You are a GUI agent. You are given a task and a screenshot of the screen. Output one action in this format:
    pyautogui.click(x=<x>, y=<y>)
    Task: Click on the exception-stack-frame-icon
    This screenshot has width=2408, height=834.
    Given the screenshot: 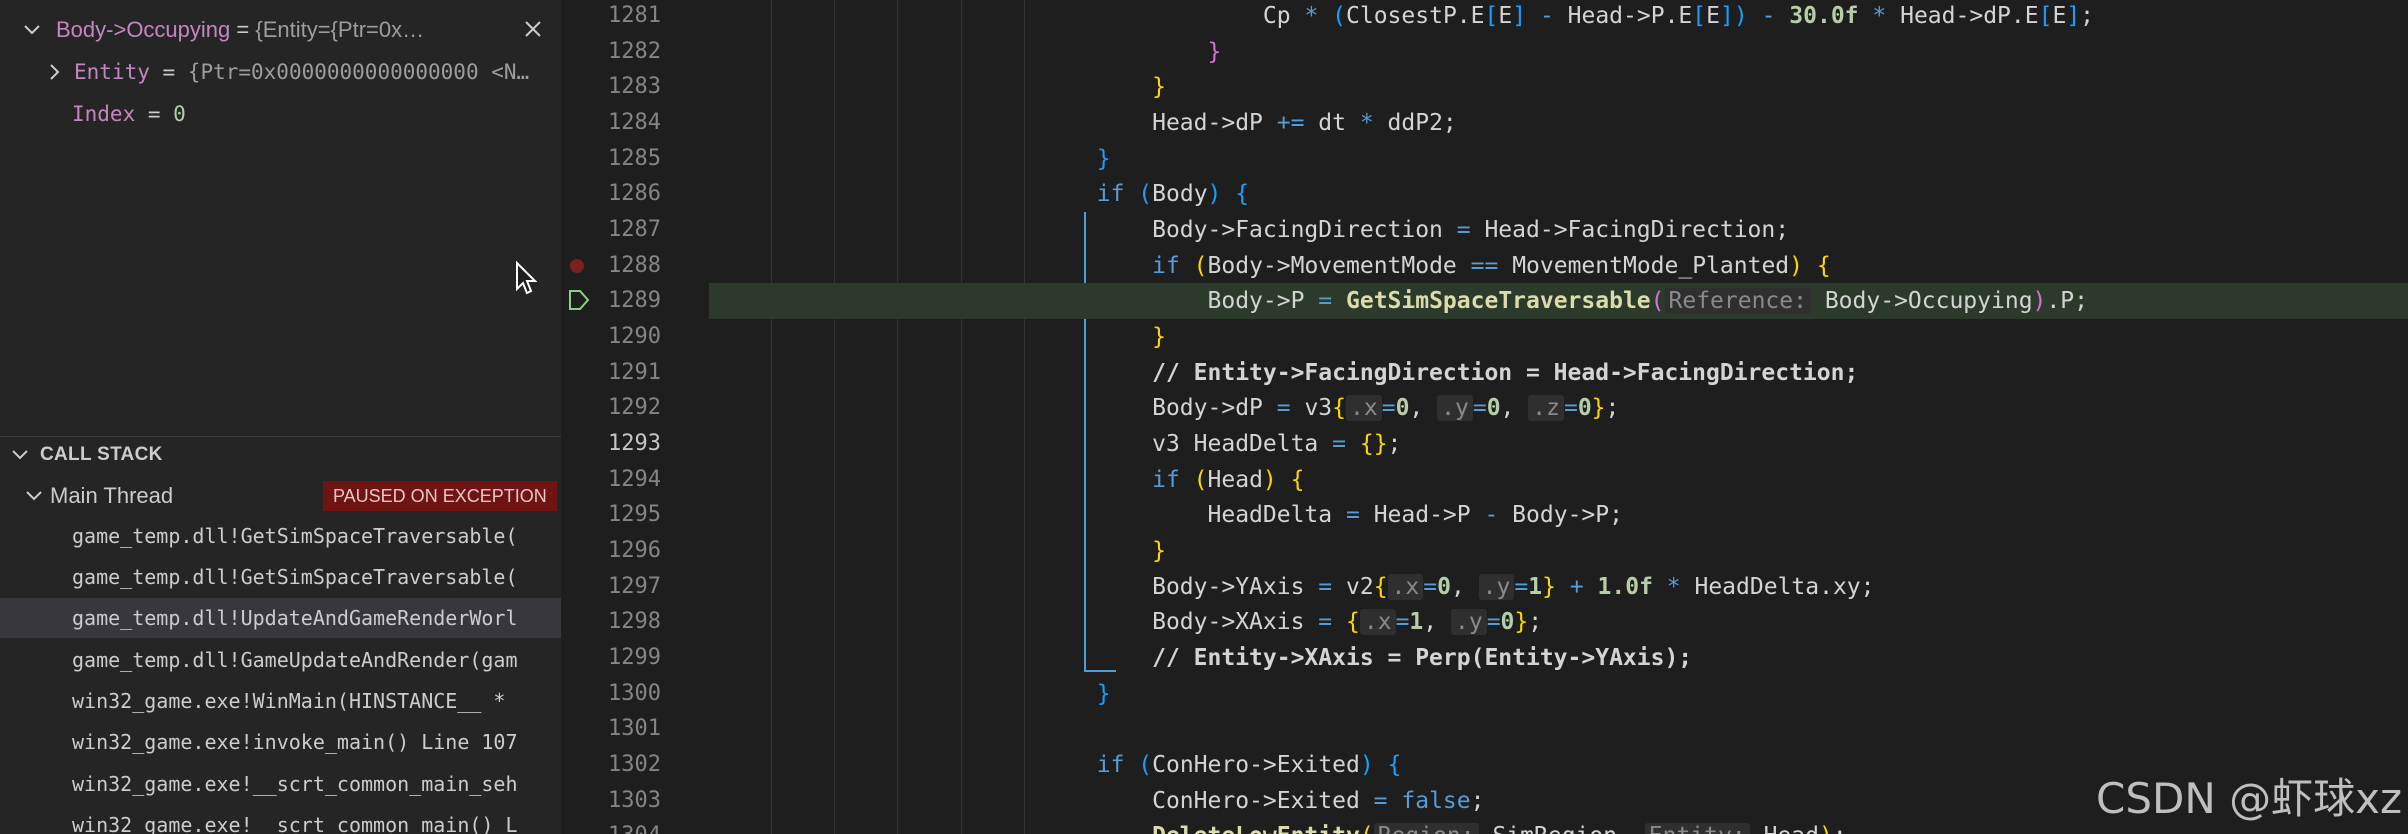 What is the action you would take?
    pyautogui.click(x=579, y=300)
    